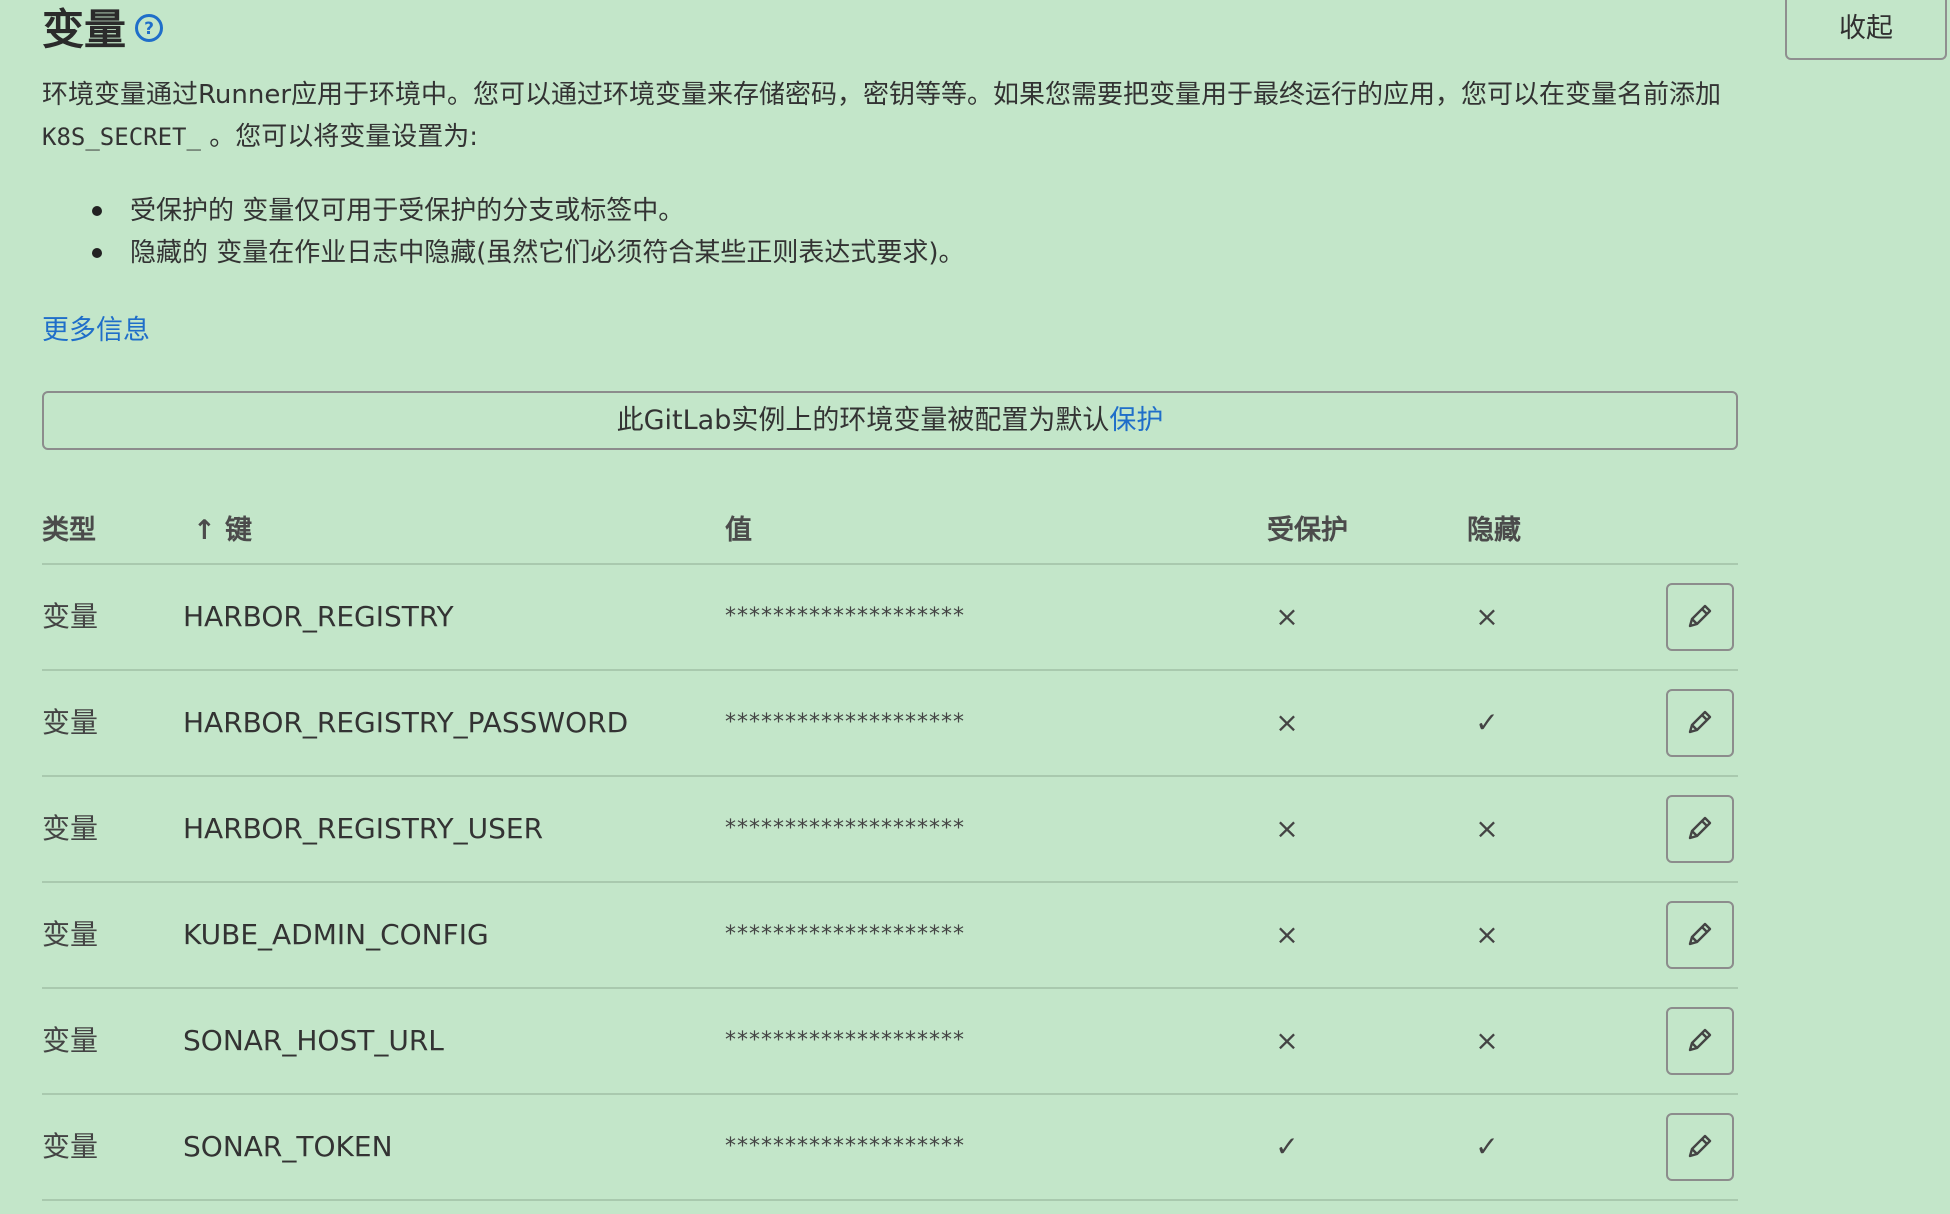  I want to click on variable-key: KUBE_ADMIN_CONFIG, so click(336, 934).